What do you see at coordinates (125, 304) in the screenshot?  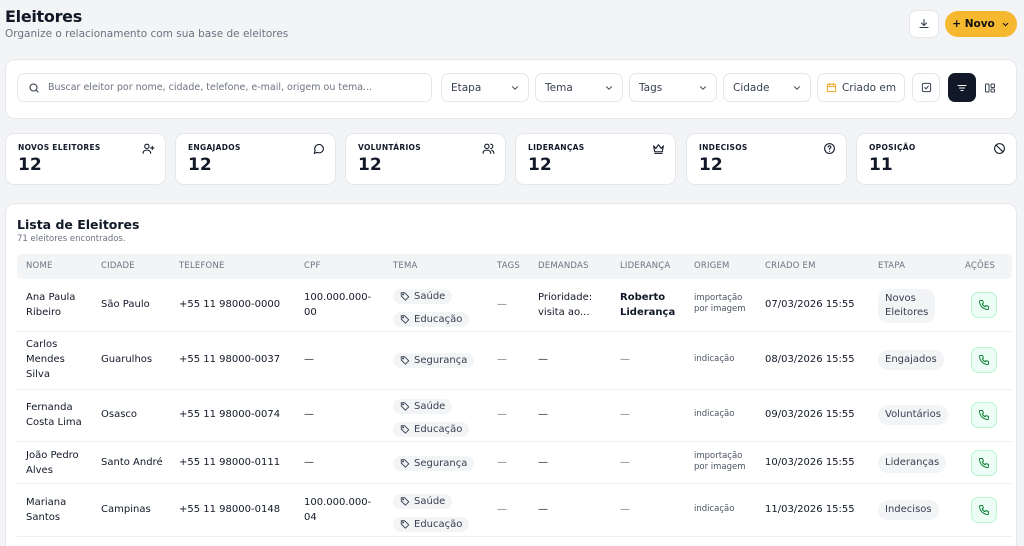 I see `cell-cidade: São Paulo` at bounding box center [125, 304].